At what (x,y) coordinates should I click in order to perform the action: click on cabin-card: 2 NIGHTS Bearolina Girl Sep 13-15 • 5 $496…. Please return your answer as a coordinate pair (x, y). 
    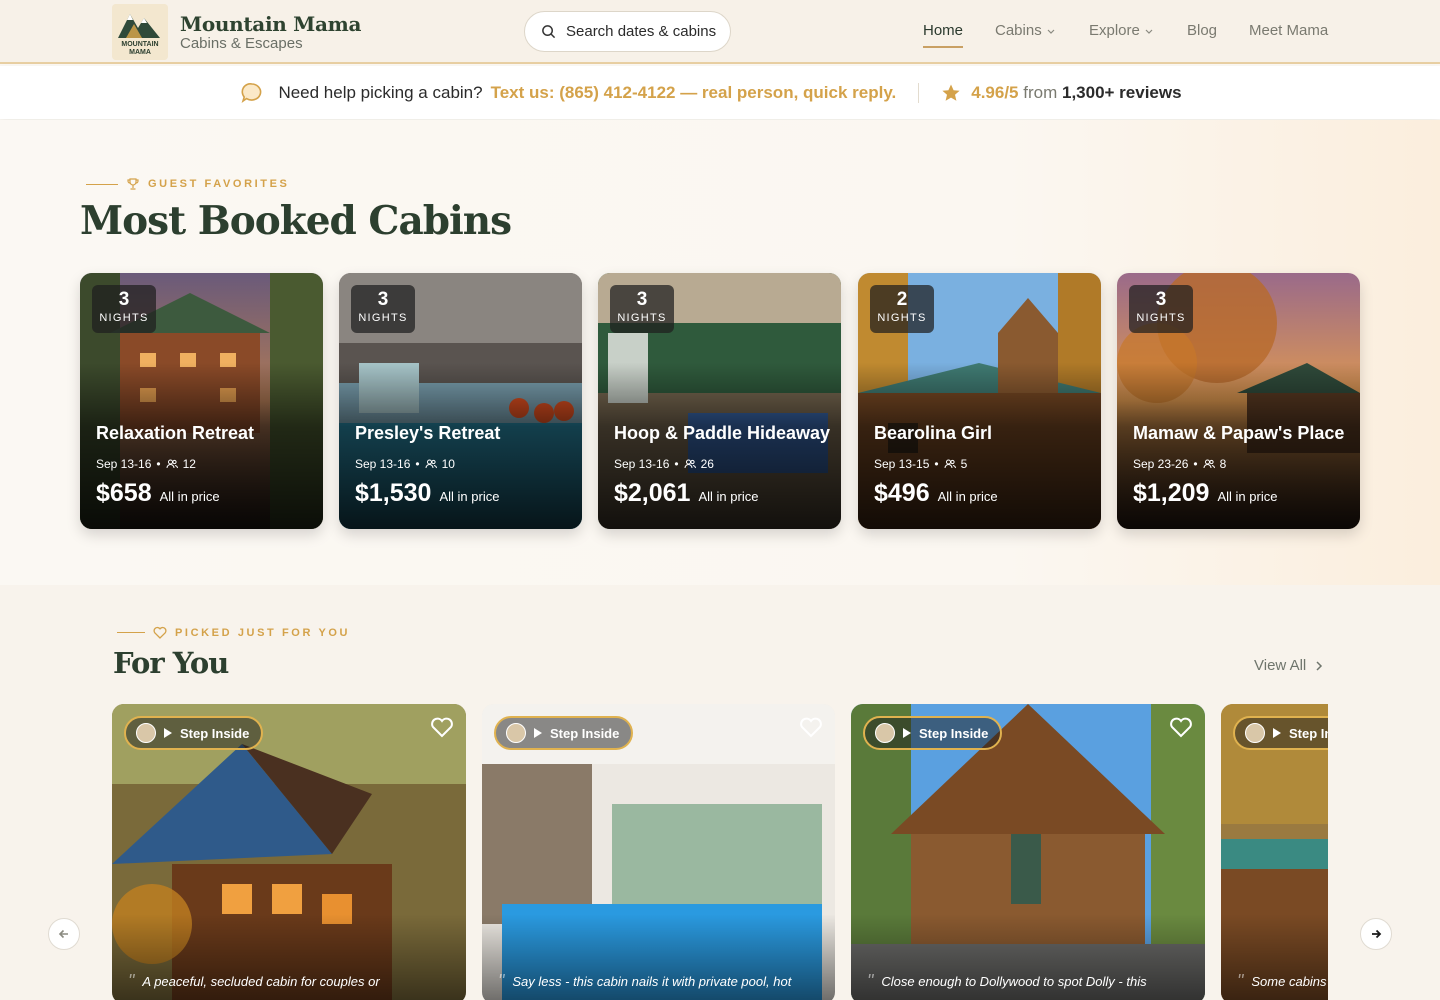
    Looking at the image, I should click on (979, 401).